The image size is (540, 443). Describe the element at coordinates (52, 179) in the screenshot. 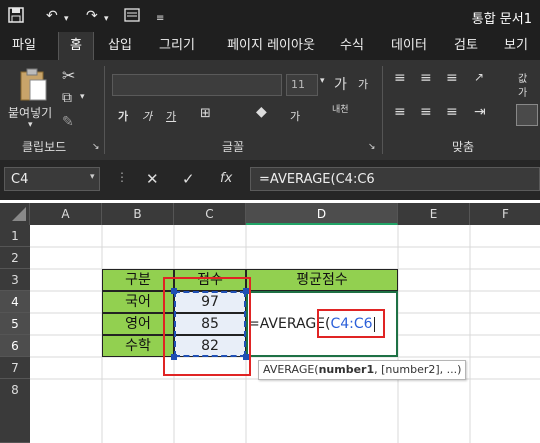

I see `name-box: C4` at that location.